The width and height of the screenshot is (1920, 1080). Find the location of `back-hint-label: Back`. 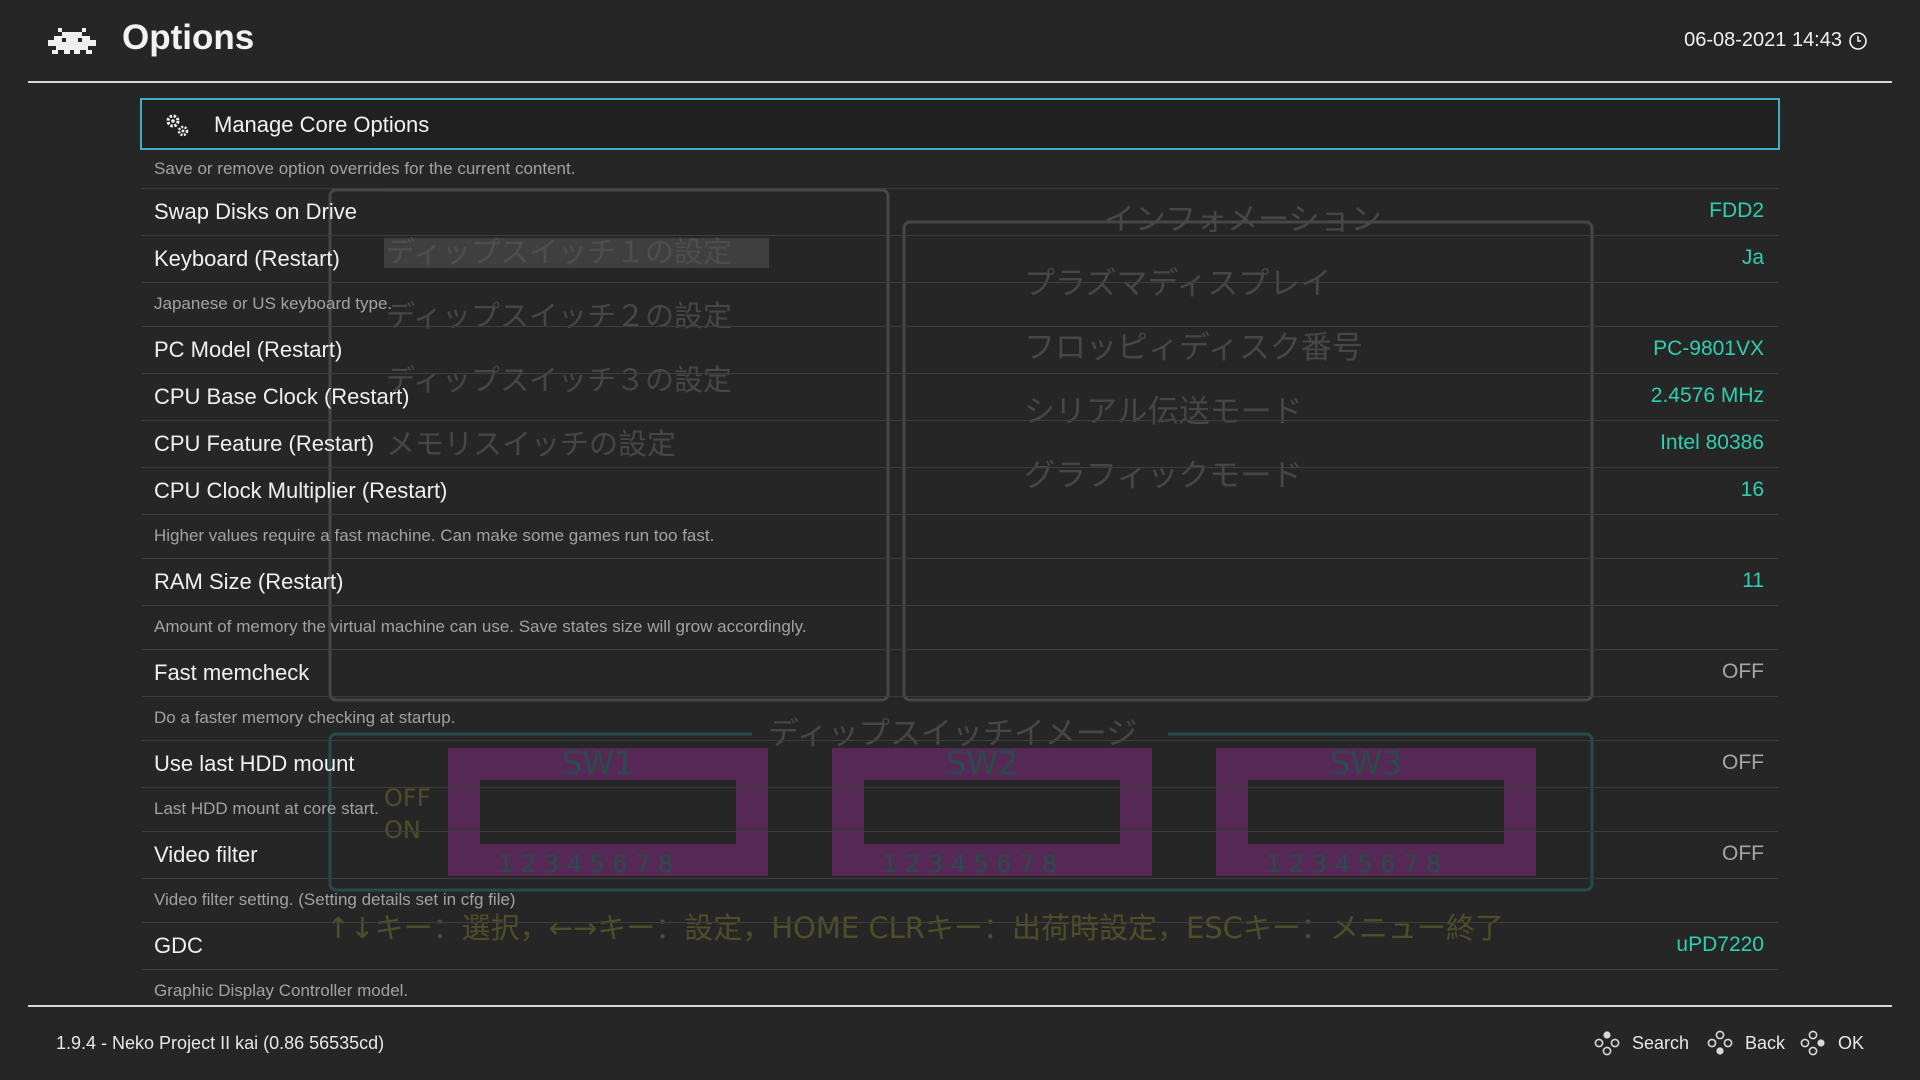

back-hint-label: Back is located at coordinates (1765, 1042).